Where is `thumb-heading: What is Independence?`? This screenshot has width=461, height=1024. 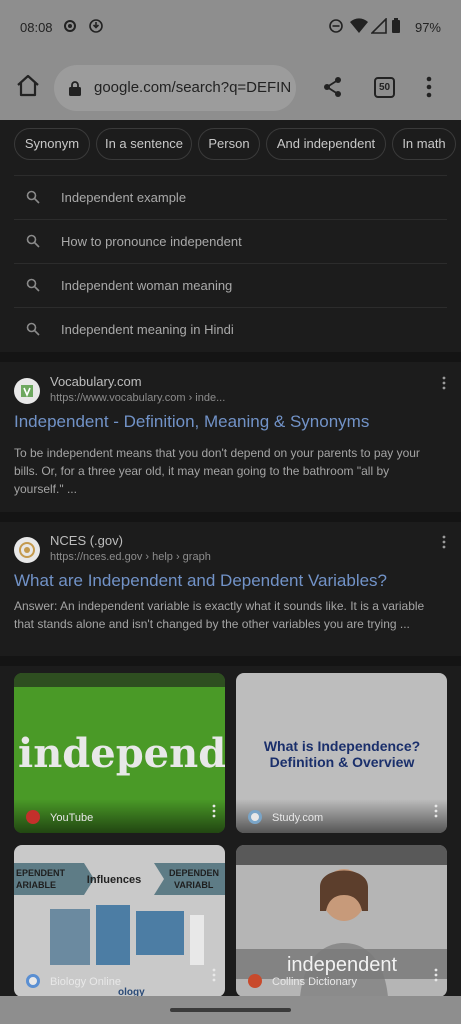 thumb-heading: What is Independence? is located at coordinates (342, 746).